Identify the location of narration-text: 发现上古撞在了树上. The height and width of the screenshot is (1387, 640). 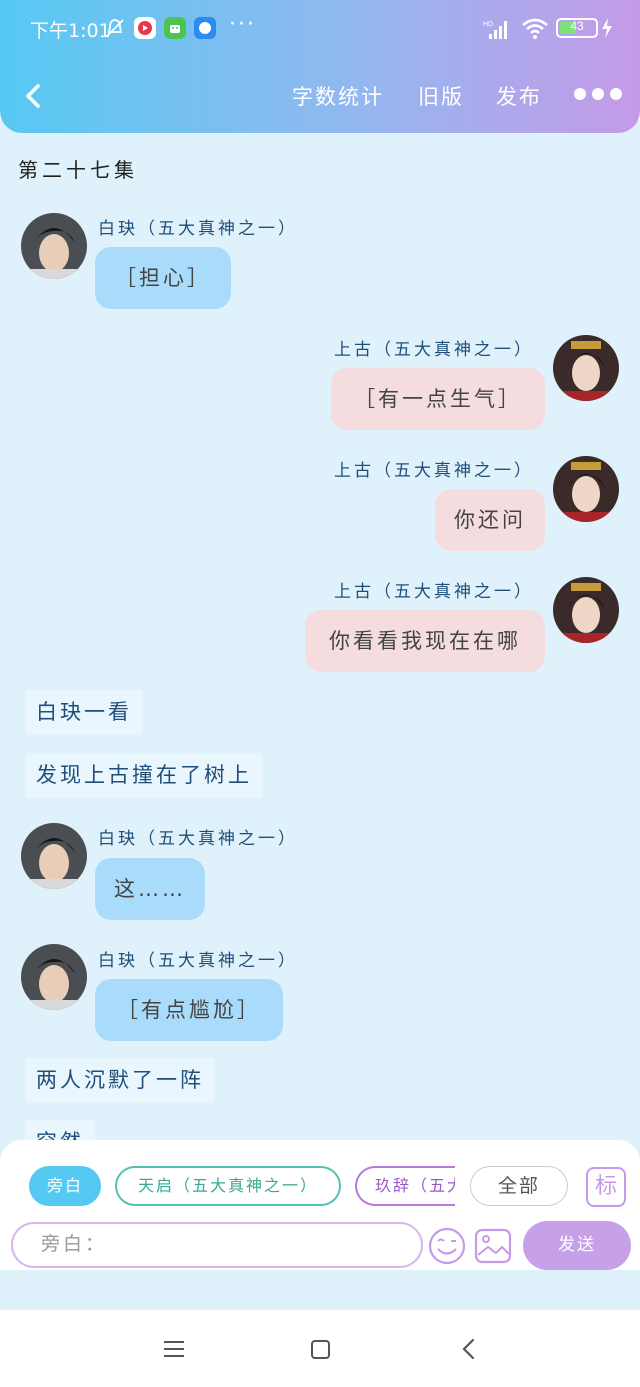
(144, 775).